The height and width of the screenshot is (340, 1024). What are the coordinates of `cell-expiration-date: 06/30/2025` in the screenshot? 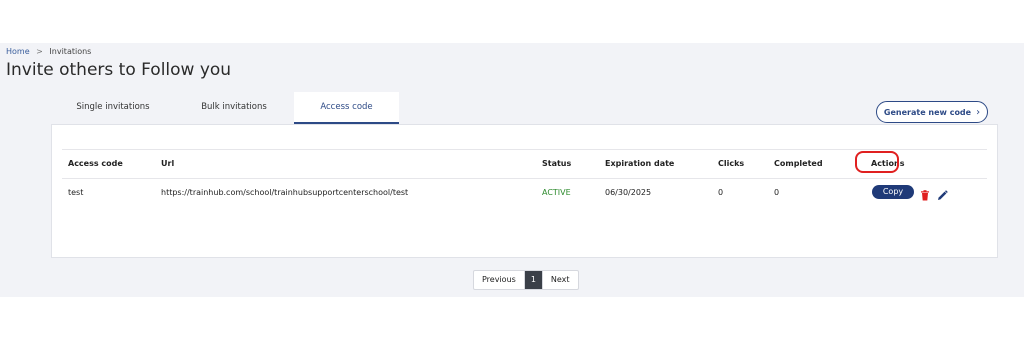 It's located at (628, 192).